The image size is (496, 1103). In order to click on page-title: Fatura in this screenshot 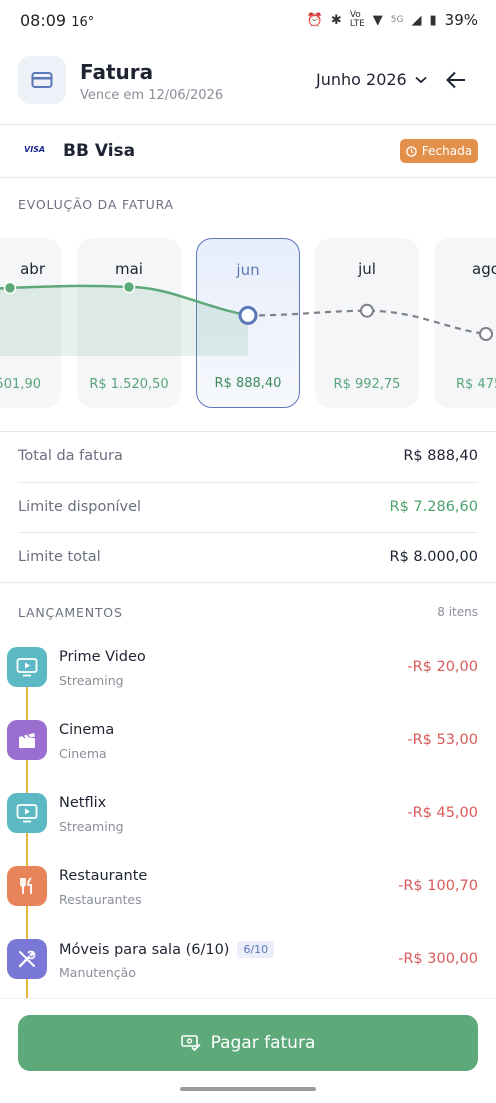, I will do `click(117, 72)`.